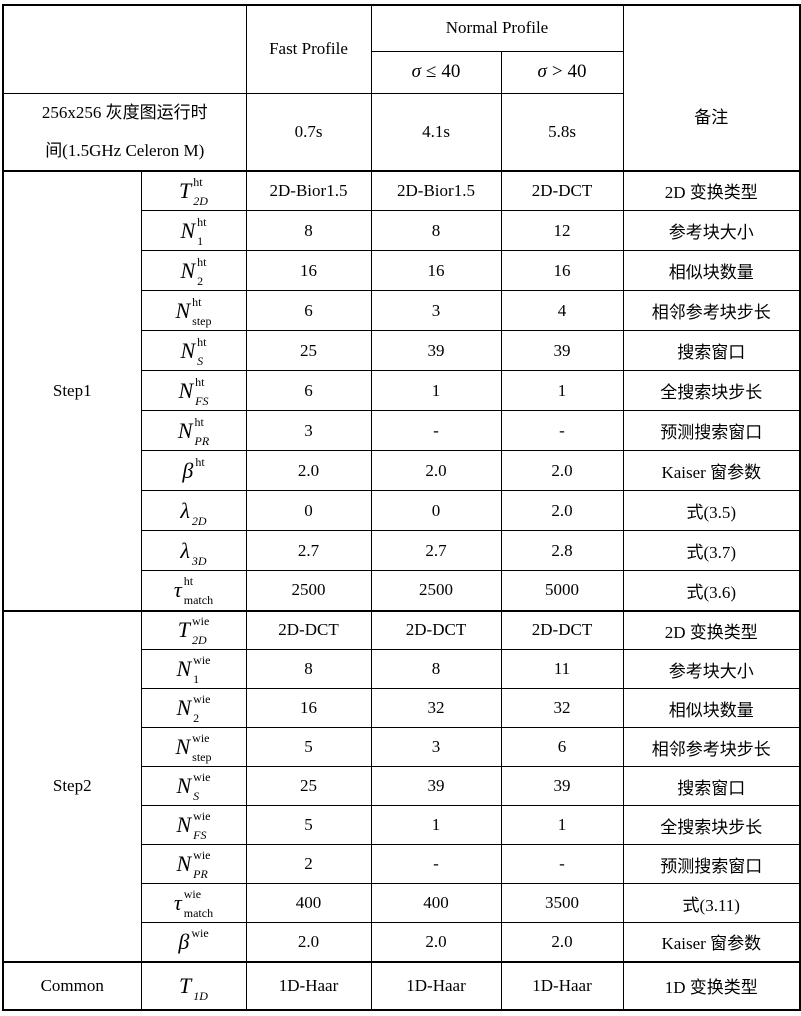  What do you see at coordinates (124, 131) in the screenshot?
I see `runtime-label: 256x256 灰度图运行时 间(1.5GHz Celeron M)` at bounding box center [124, 131].